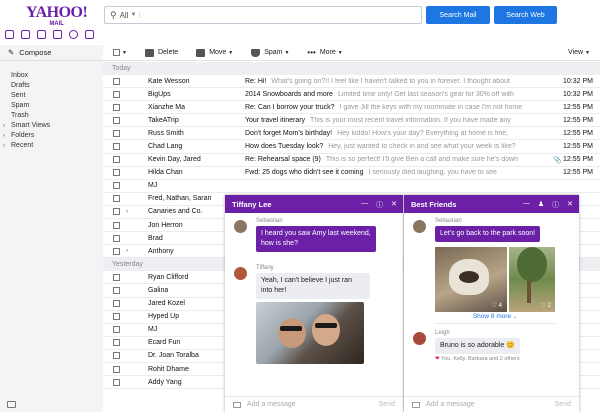 The height and width of the screenshot is (412, 600). What do you see at coordinates (89, 34) in the screenshot?
I see `newsfeed-icon` at bounding box center [89, 34].